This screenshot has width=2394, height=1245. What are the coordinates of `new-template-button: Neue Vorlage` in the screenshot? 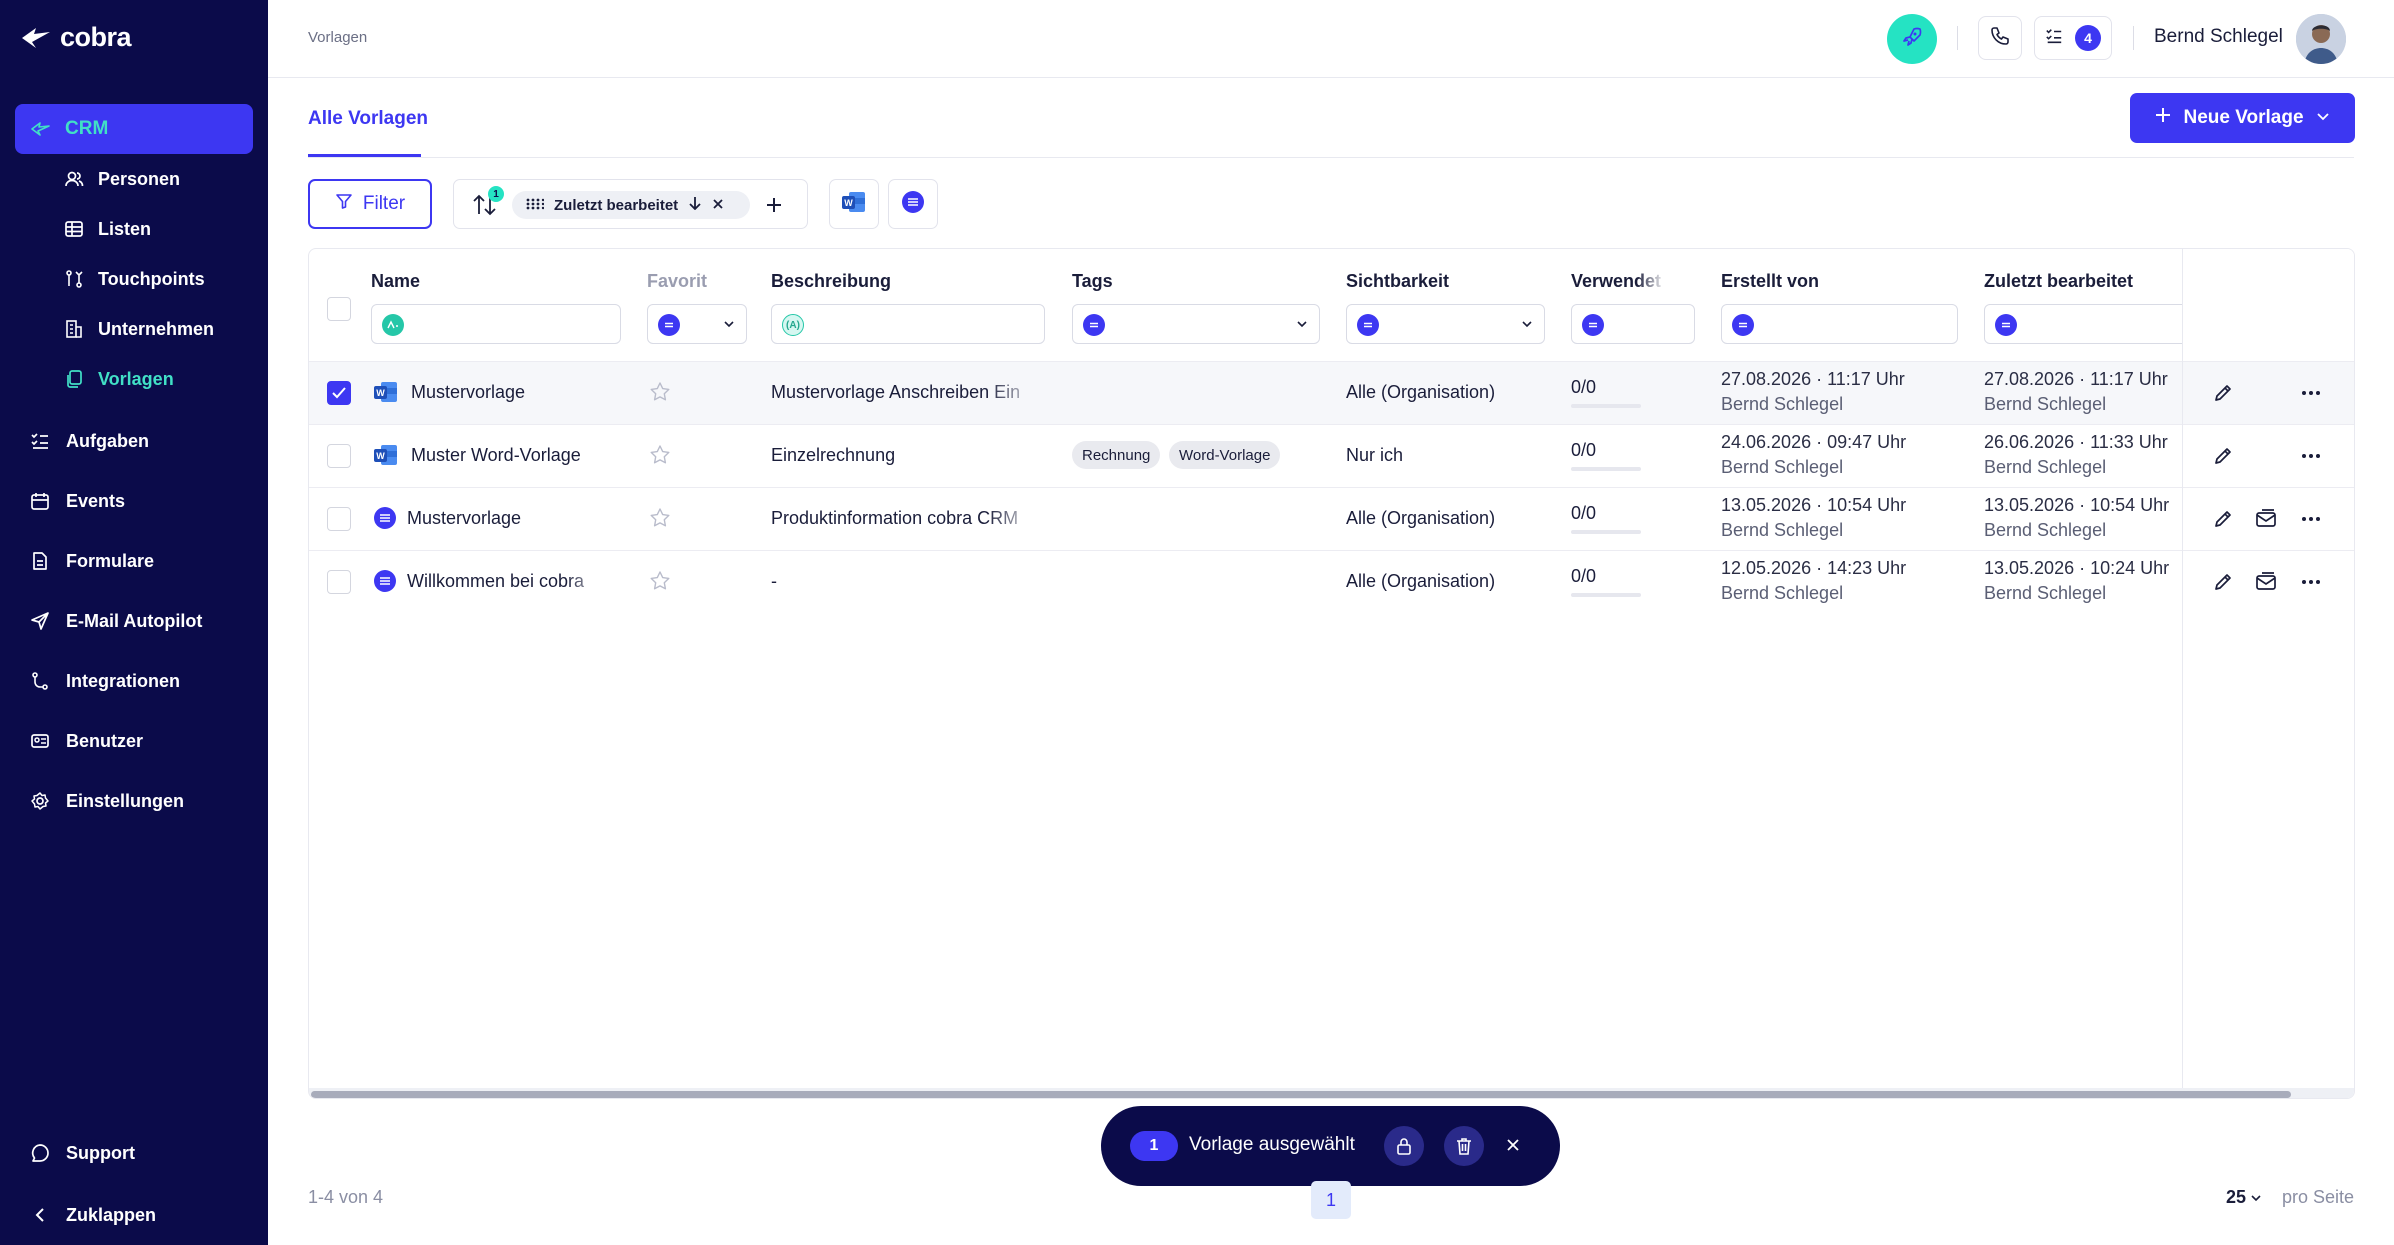 It's located at (2242, 118).